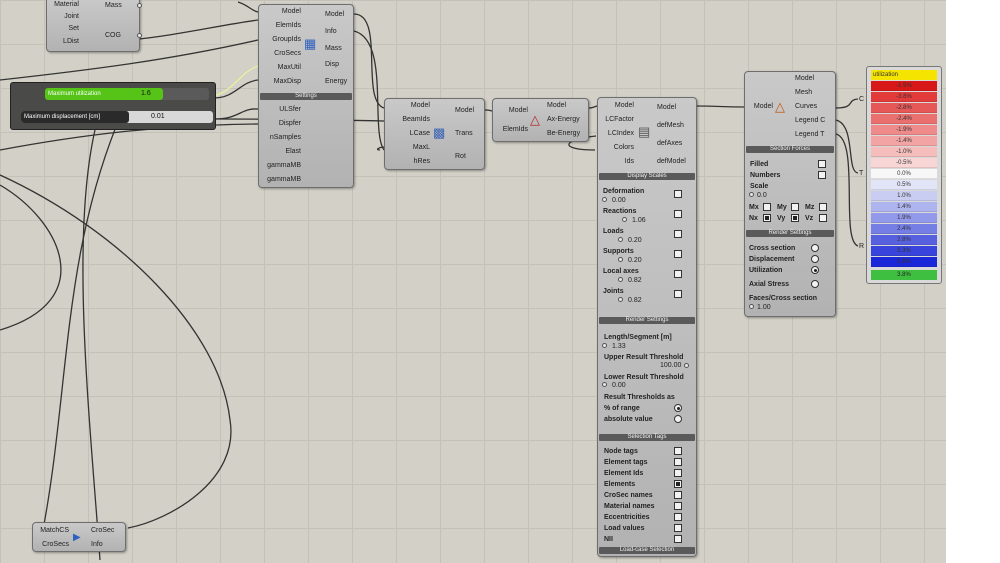  Describe the element at coordinates (629, 506) in the screenshot. I see `tag-label: Material names` at that location.